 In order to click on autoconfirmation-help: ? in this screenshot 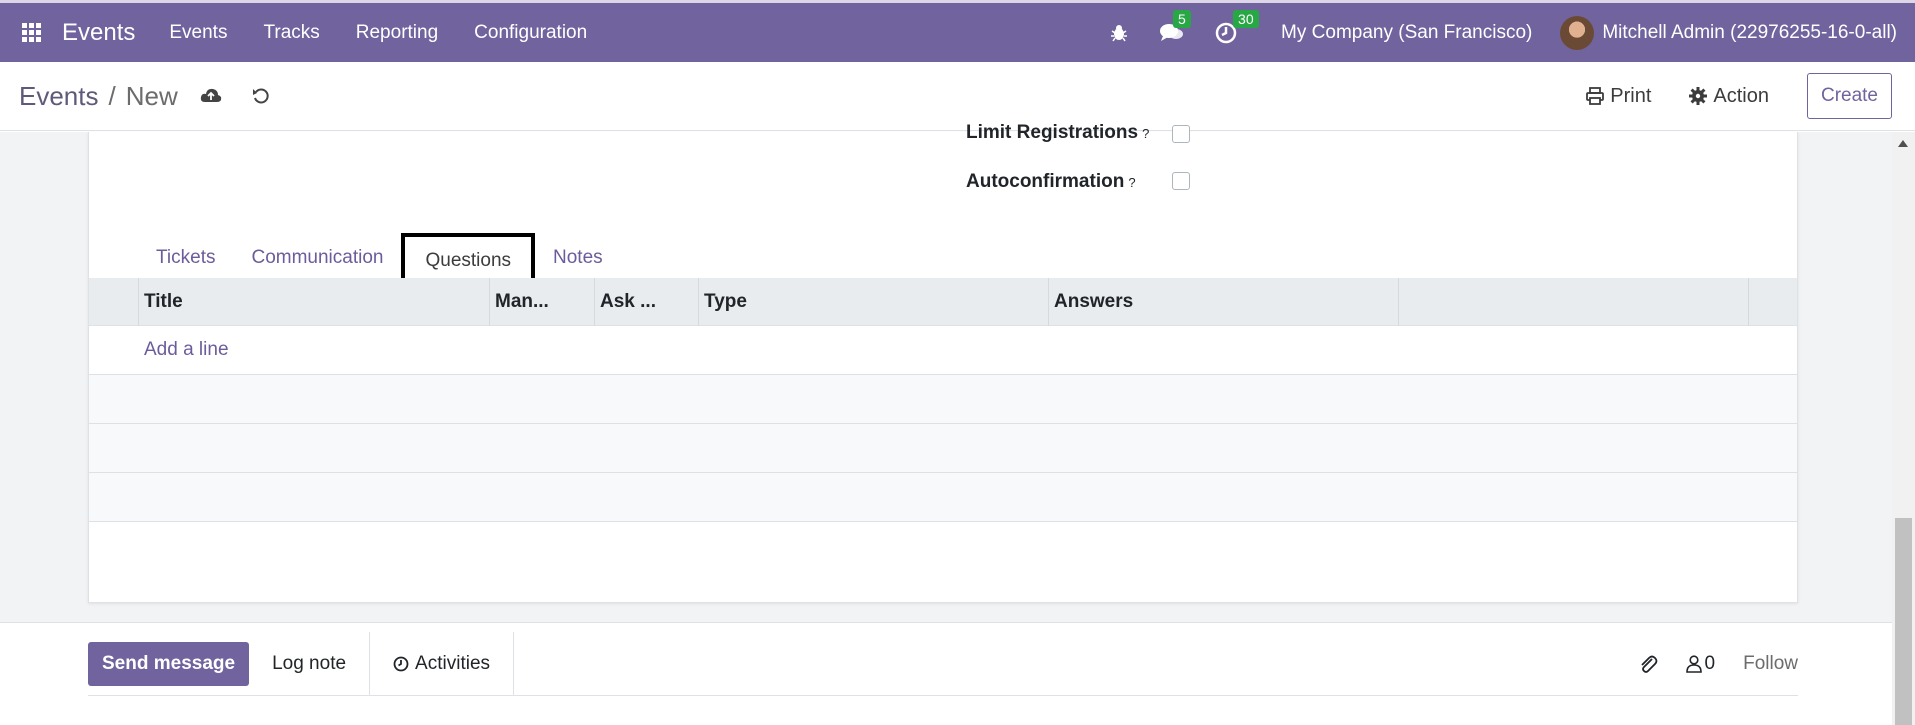, I will do `click(1131, 182)`.